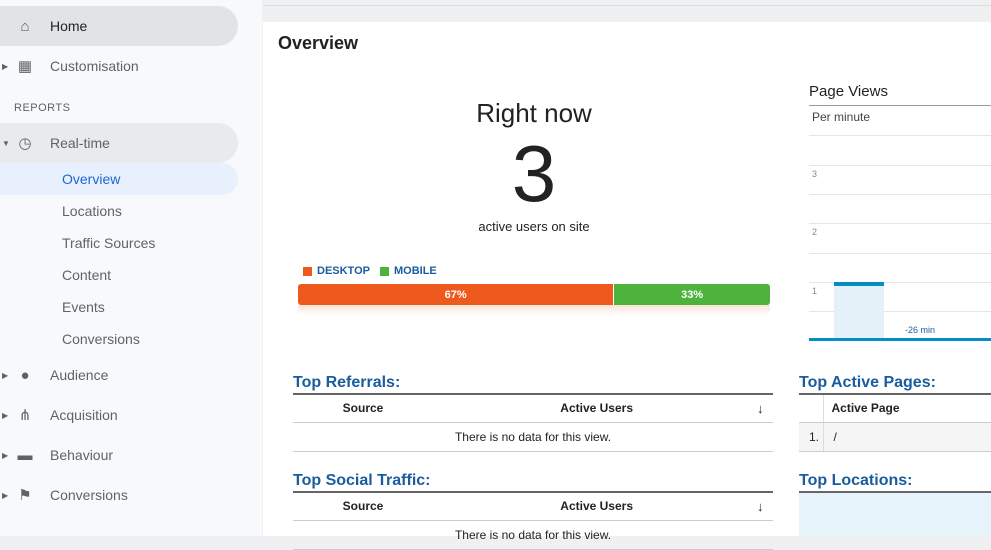  Describe the element at coordinates (119, 26) in the screenshot. I see `sidebar-item-home: ⌂ Home` at that location.